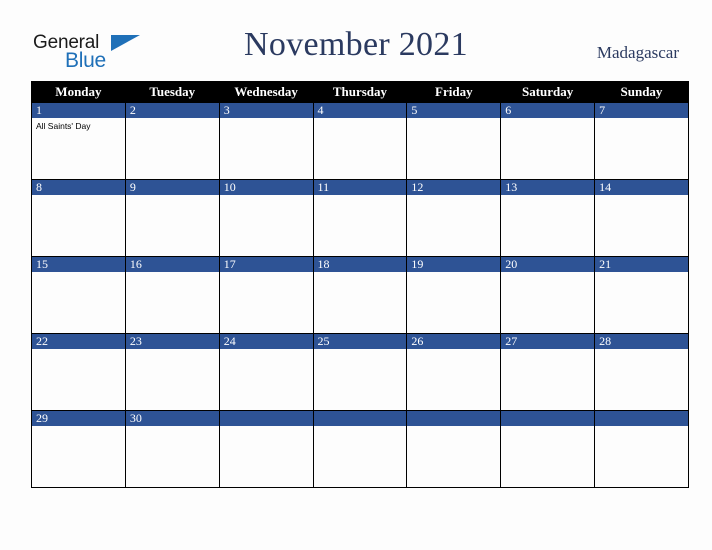 This screenshot has width=712, height=550. I want to click on calendar-day-cell: 24, so click(266, 372).